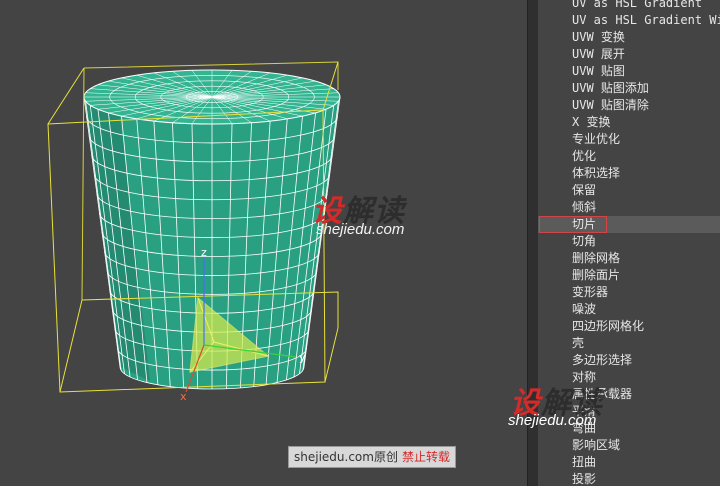 The width and height of the screenshot is (720, 486). Describe the element at coordinates (598, 54) in the screenshot. I see `modifier-item: UVW 展开` at that location.